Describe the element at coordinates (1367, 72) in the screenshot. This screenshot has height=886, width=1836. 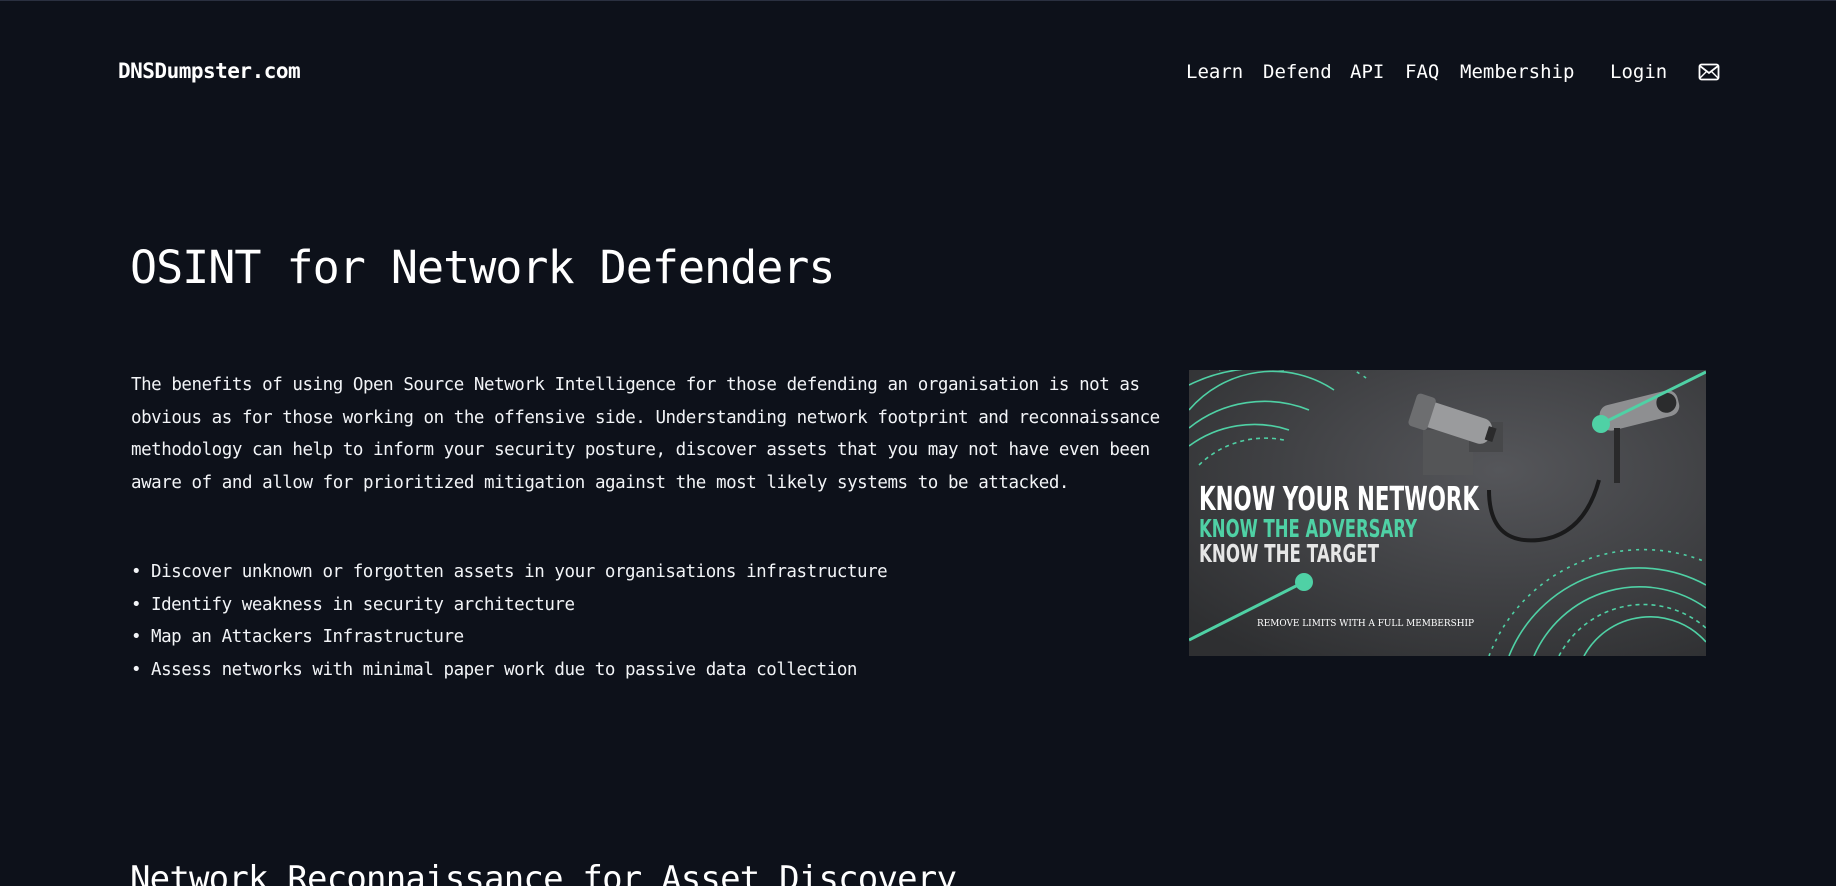
I see `nav-api: API` at that location.